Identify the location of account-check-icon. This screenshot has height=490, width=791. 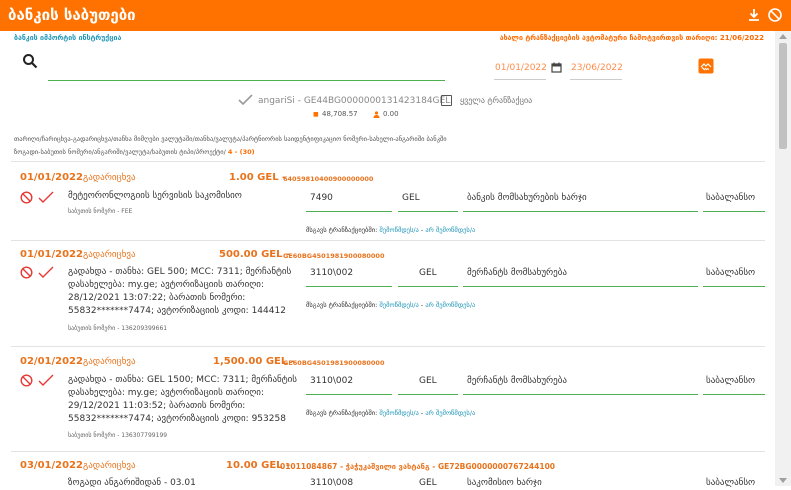
(245, 100).